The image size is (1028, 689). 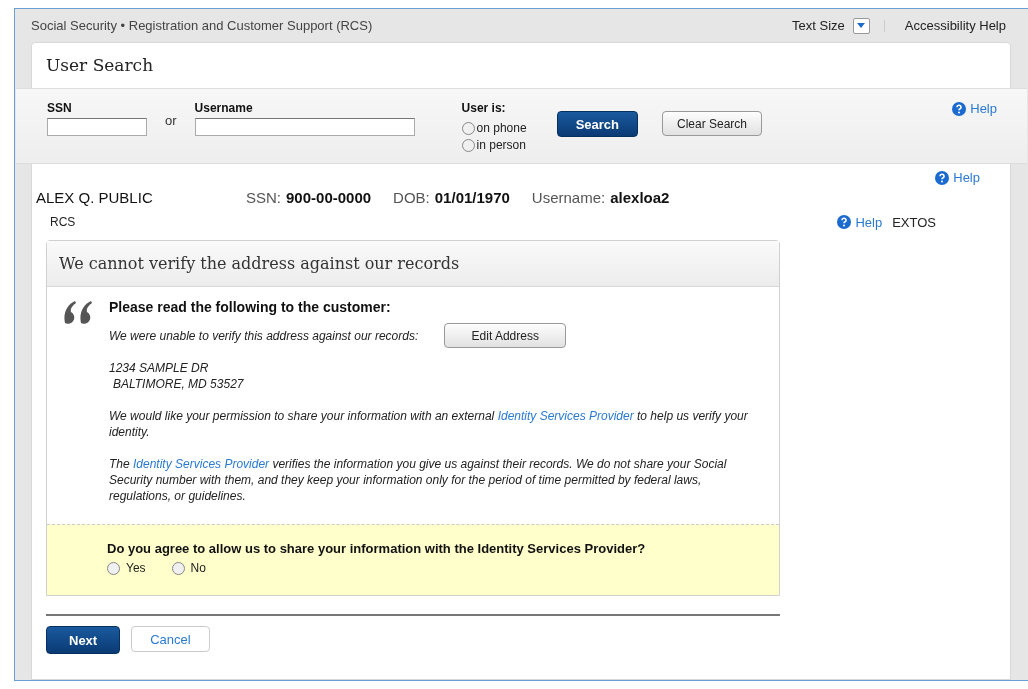 I want to click on caret-icon, so click(x=861, y=25).